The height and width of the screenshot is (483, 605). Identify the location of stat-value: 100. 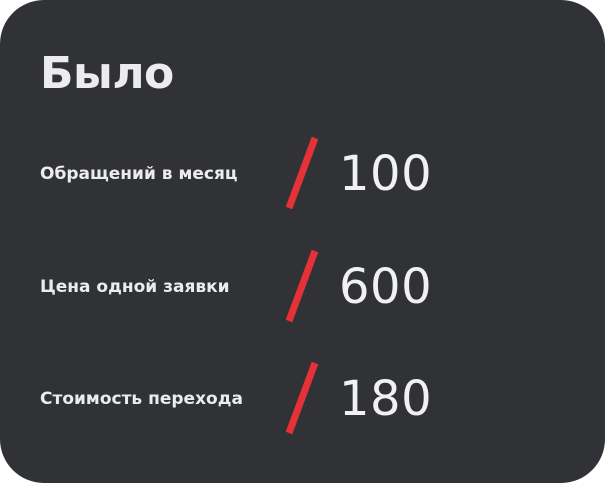
(386, 174).